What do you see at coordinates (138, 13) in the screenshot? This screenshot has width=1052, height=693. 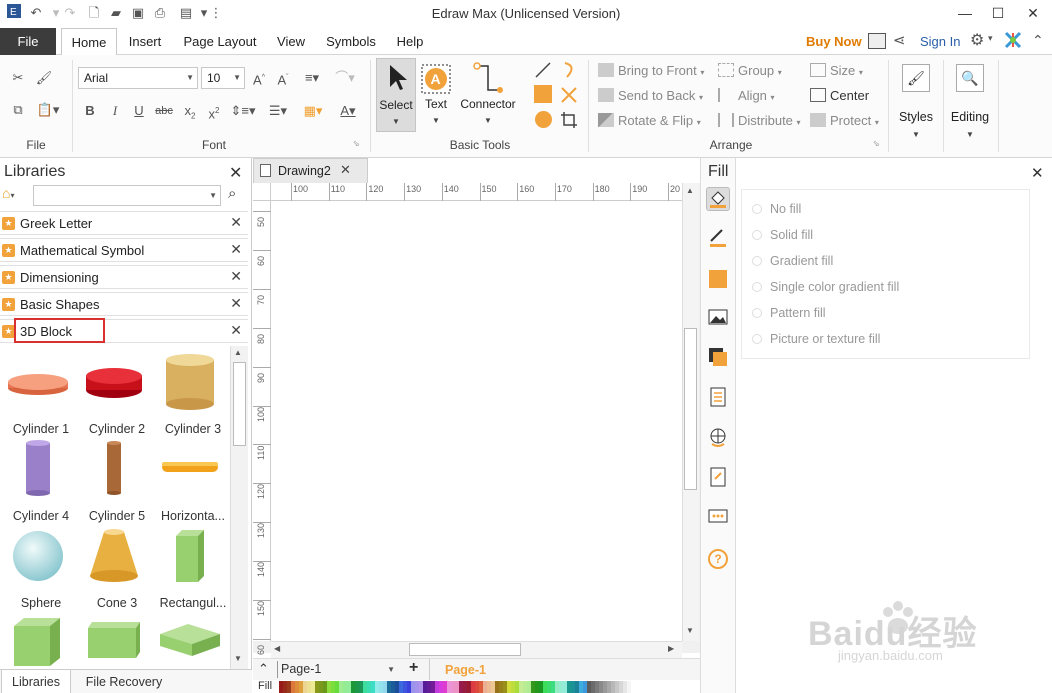 I see `save-icon: ▣` at bounding box center [138, 13].